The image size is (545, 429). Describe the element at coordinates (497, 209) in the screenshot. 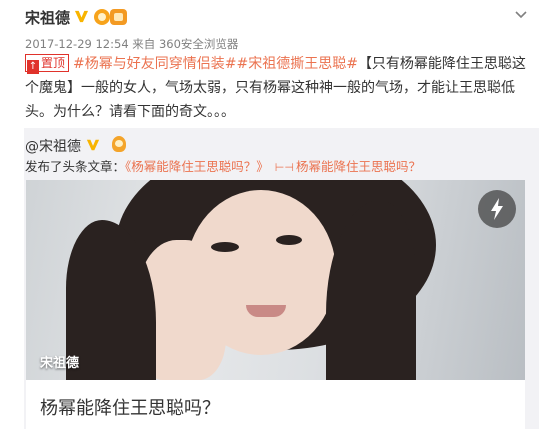

I see `lightning-icon` at that location.